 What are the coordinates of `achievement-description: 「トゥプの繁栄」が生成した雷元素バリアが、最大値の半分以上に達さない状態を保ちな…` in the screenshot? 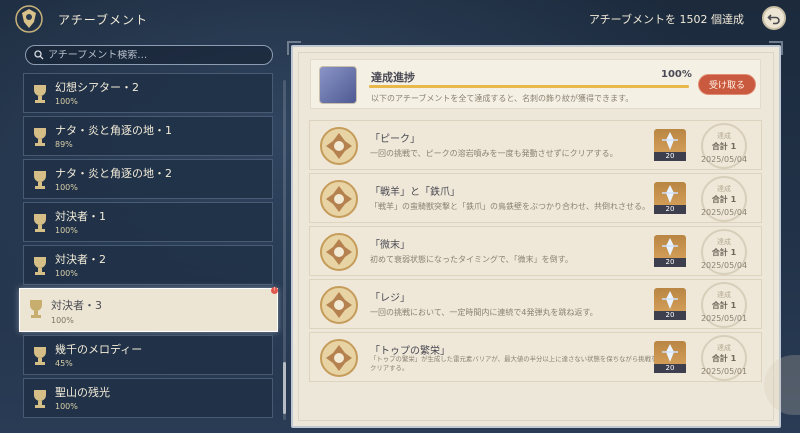 It's located at (514, 363).